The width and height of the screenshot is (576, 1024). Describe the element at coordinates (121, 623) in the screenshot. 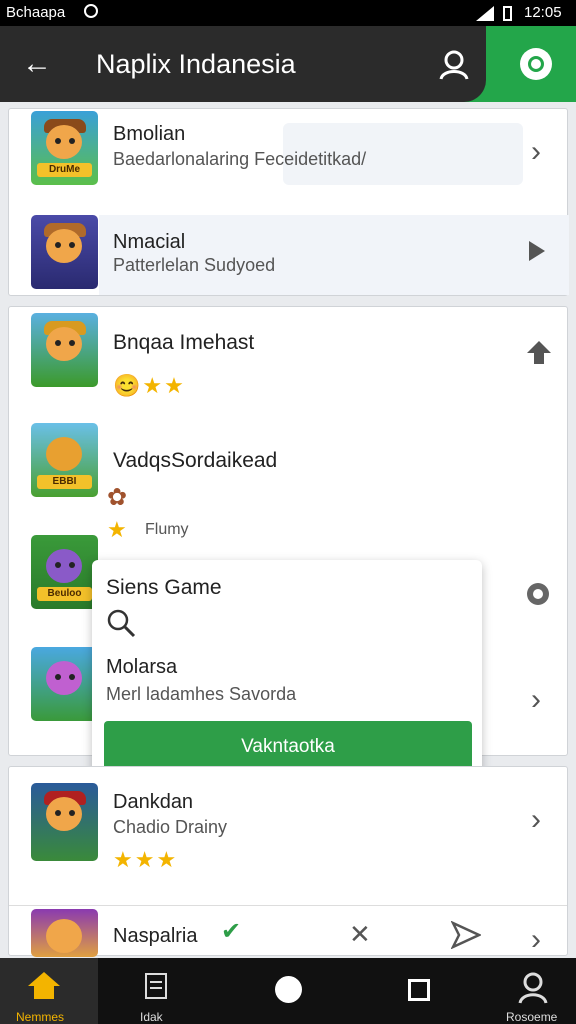

I see `search-icon` at that location.